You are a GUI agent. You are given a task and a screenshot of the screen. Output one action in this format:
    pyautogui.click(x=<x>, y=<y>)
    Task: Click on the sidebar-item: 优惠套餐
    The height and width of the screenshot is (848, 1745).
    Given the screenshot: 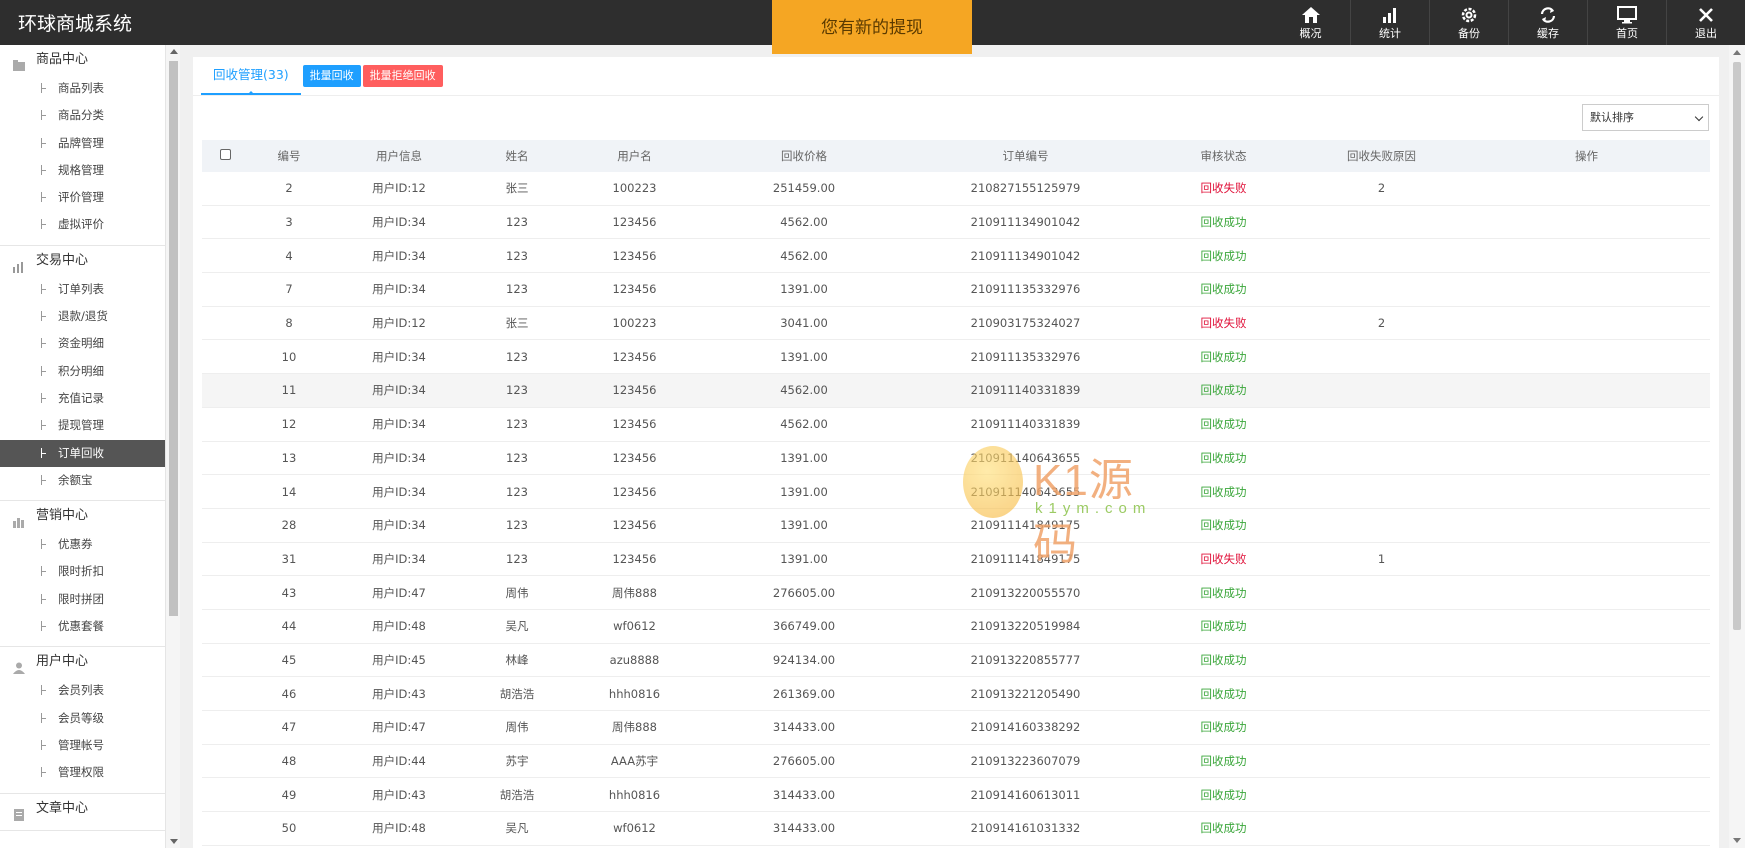 What is the action you would take?
    pyautogui.click(x=82, y=626)
    